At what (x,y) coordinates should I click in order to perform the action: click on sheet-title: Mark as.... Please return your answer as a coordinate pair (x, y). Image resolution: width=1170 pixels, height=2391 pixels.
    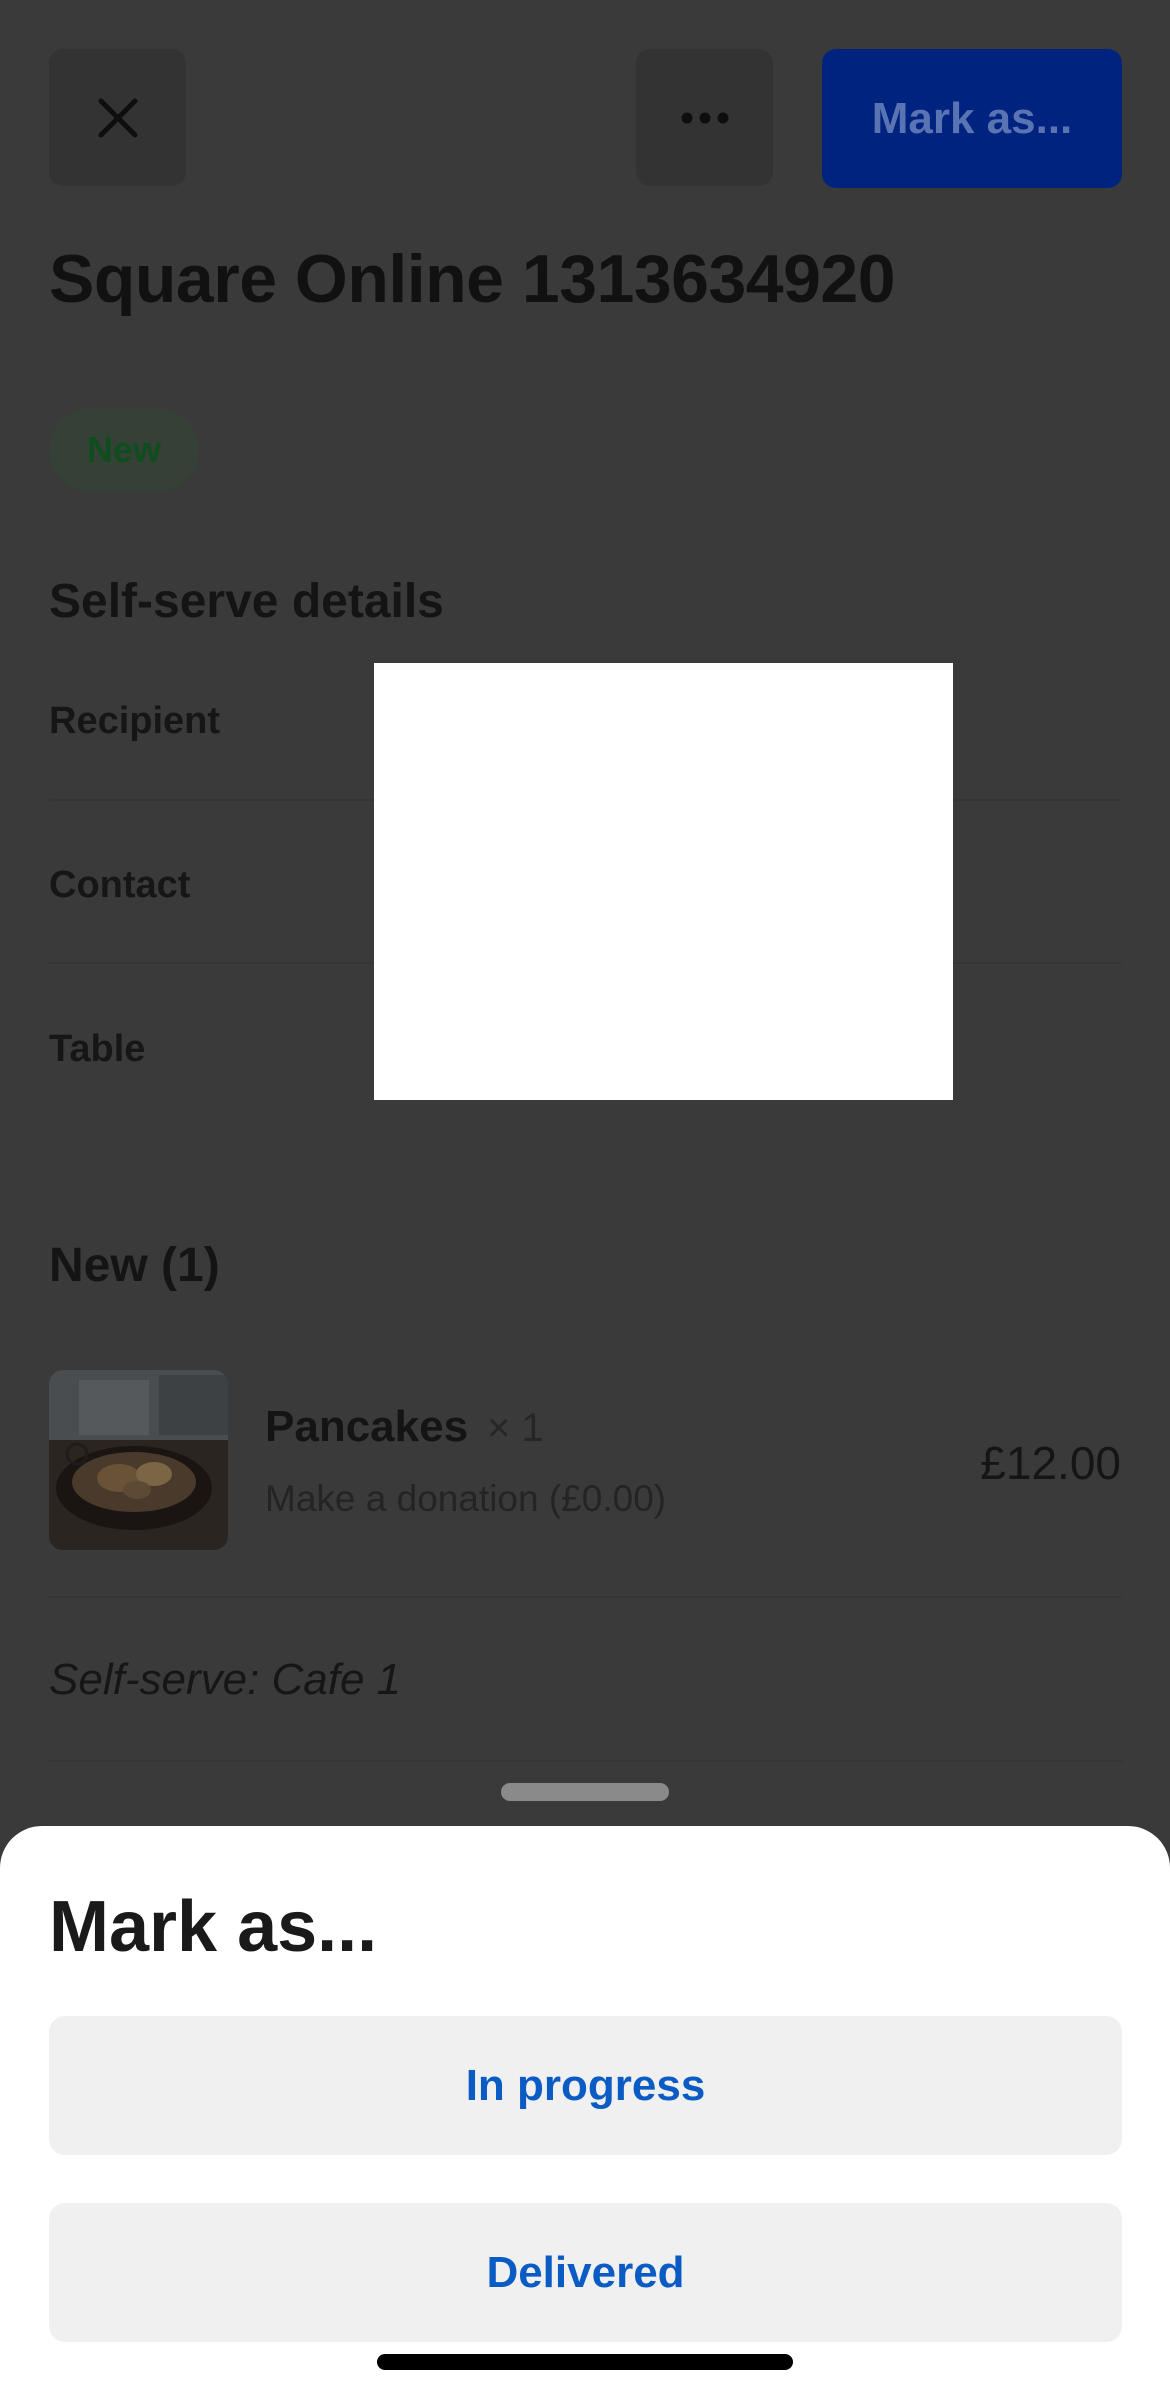
    Looking at the image, I should click on (213, 1927).